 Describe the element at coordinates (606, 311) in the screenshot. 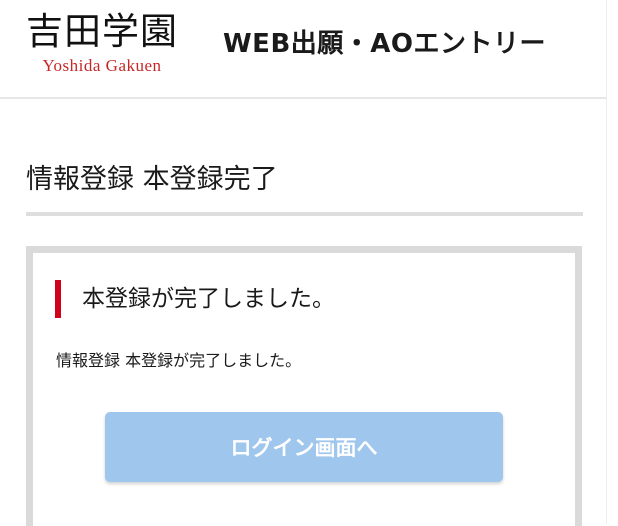

I see `content-edge-divider` at that location.